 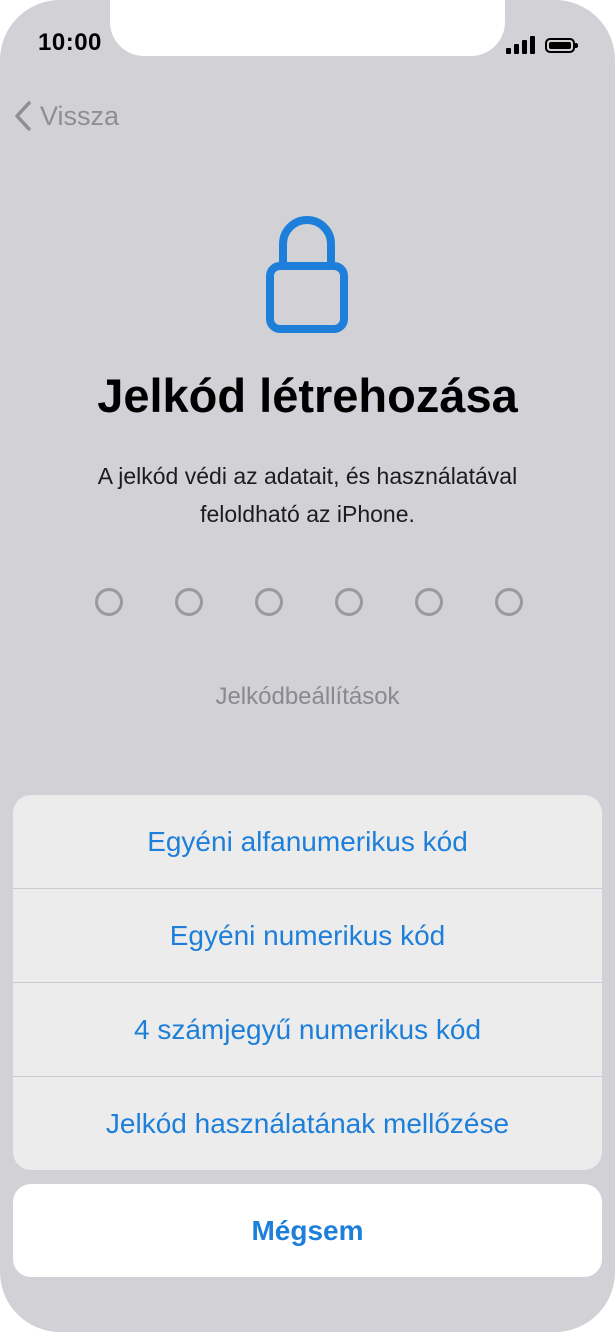 What do you see at coordinates (307, 274) in the screenshot?
I see `lock-icon` at bounding box center [307, 274].